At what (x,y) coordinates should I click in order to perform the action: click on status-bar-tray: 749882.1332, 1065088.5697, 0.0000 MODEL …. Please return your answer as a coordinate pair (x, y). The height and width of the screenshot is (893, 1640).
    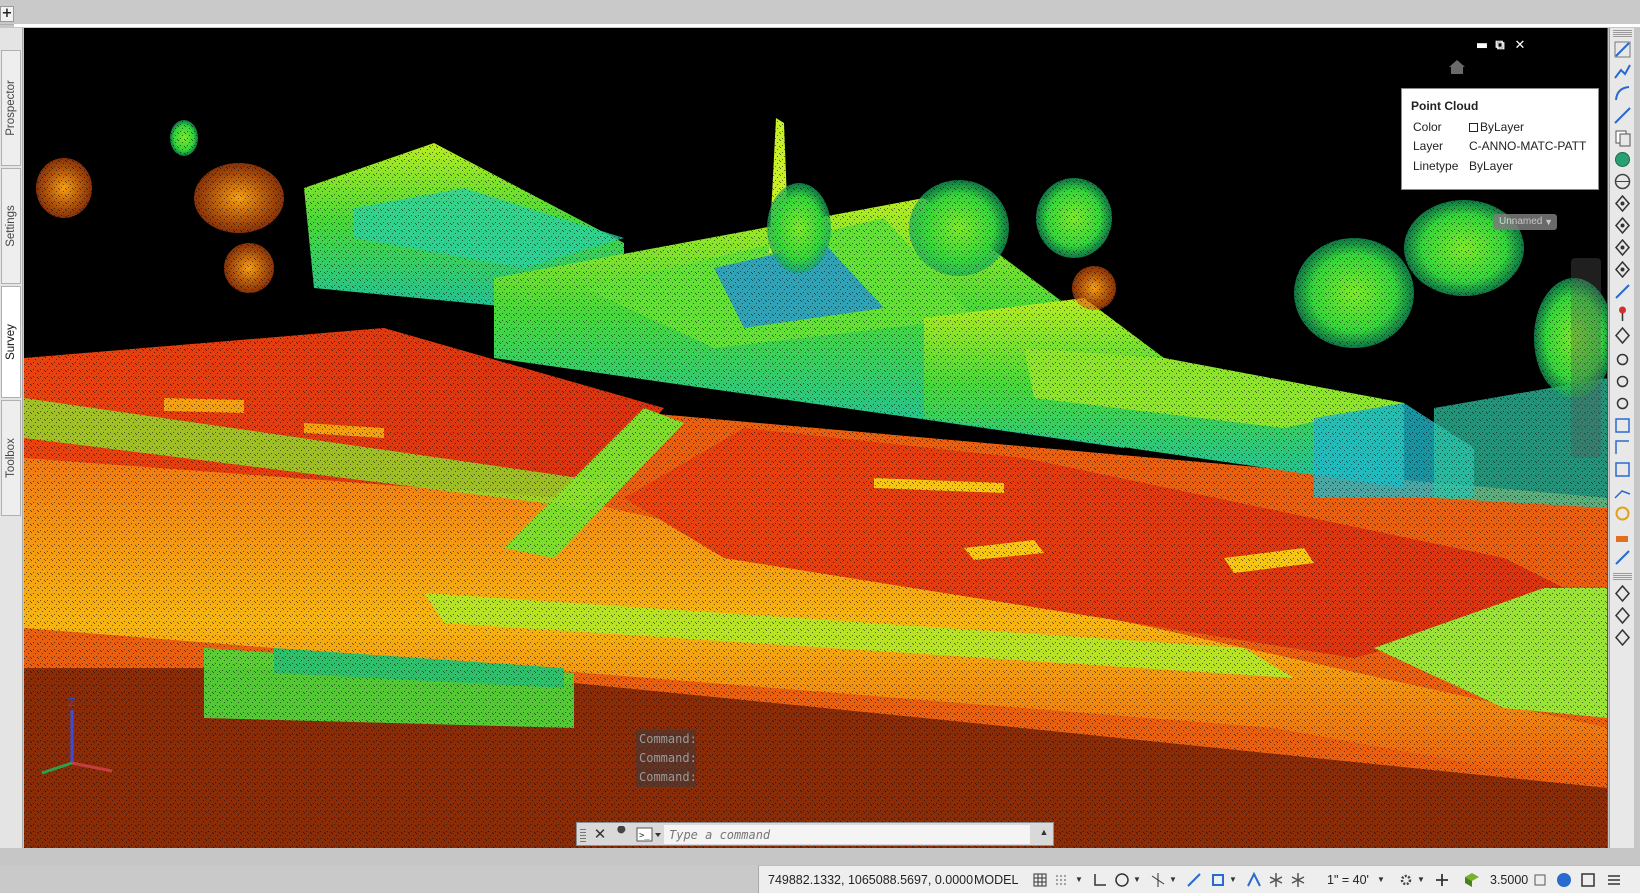
    Looking at the image, I should click on (1199, 879).